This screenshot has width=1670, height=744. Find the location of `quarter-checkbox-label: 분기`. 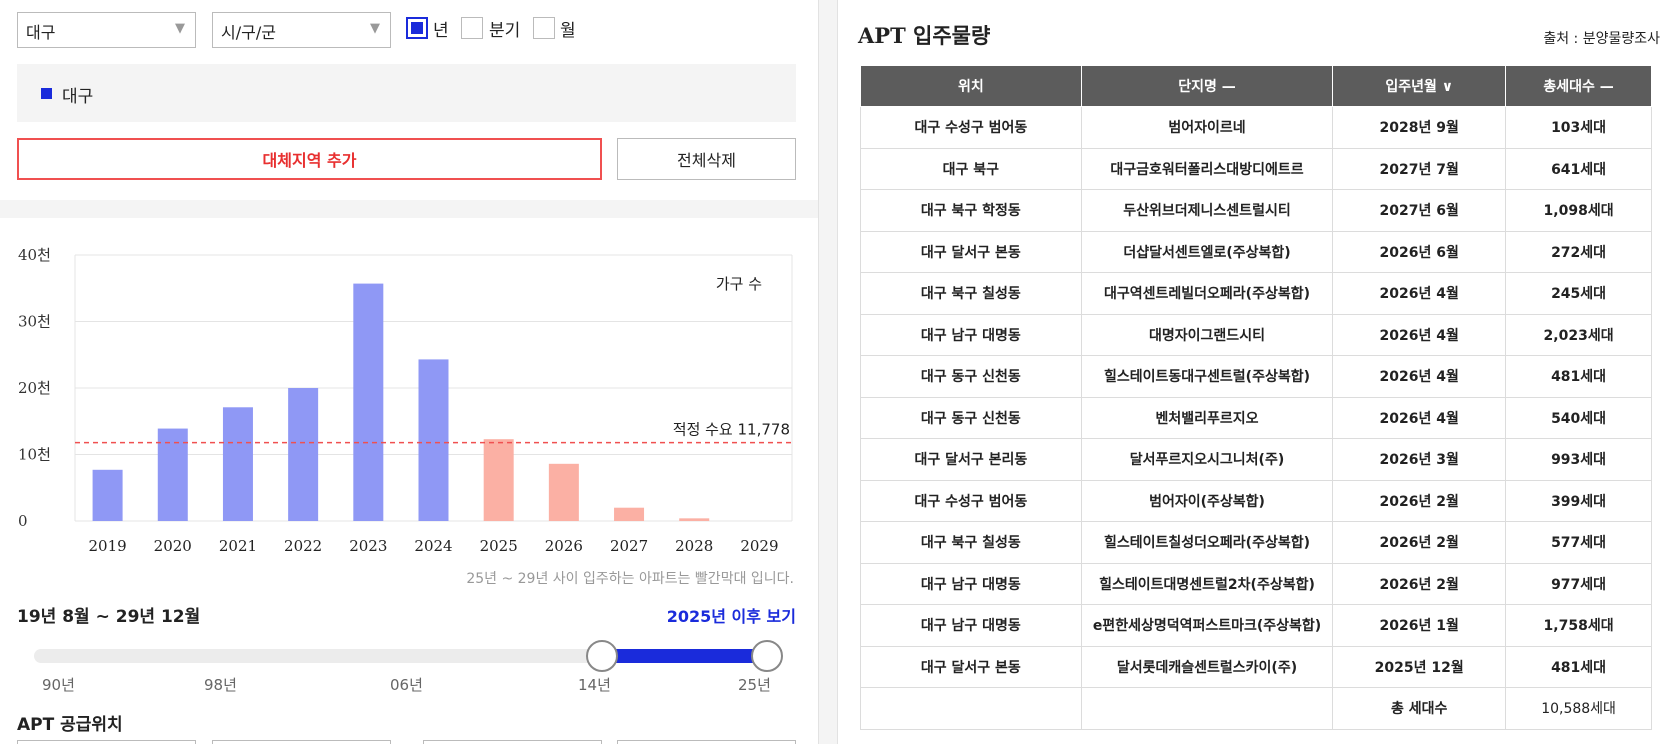

quarter-checkbox-label: 분기 is located at coordinates (505, 31).